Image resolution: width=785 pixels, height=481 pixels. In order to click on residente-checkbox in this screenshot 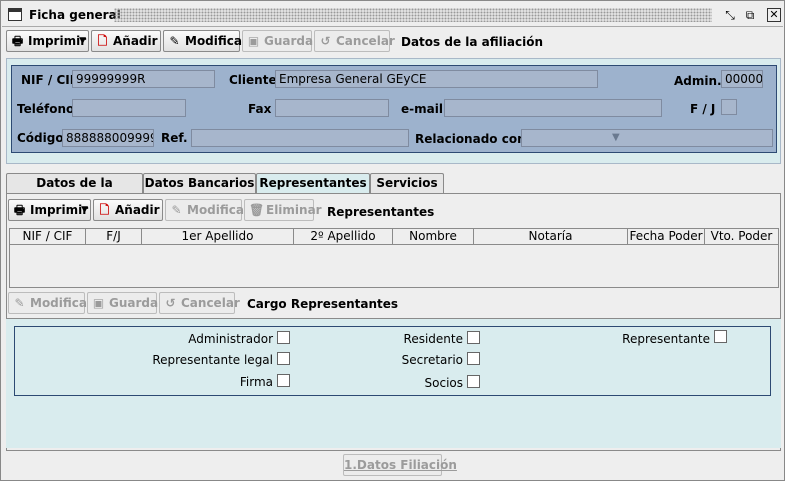, I will do `click(473, 337)`.